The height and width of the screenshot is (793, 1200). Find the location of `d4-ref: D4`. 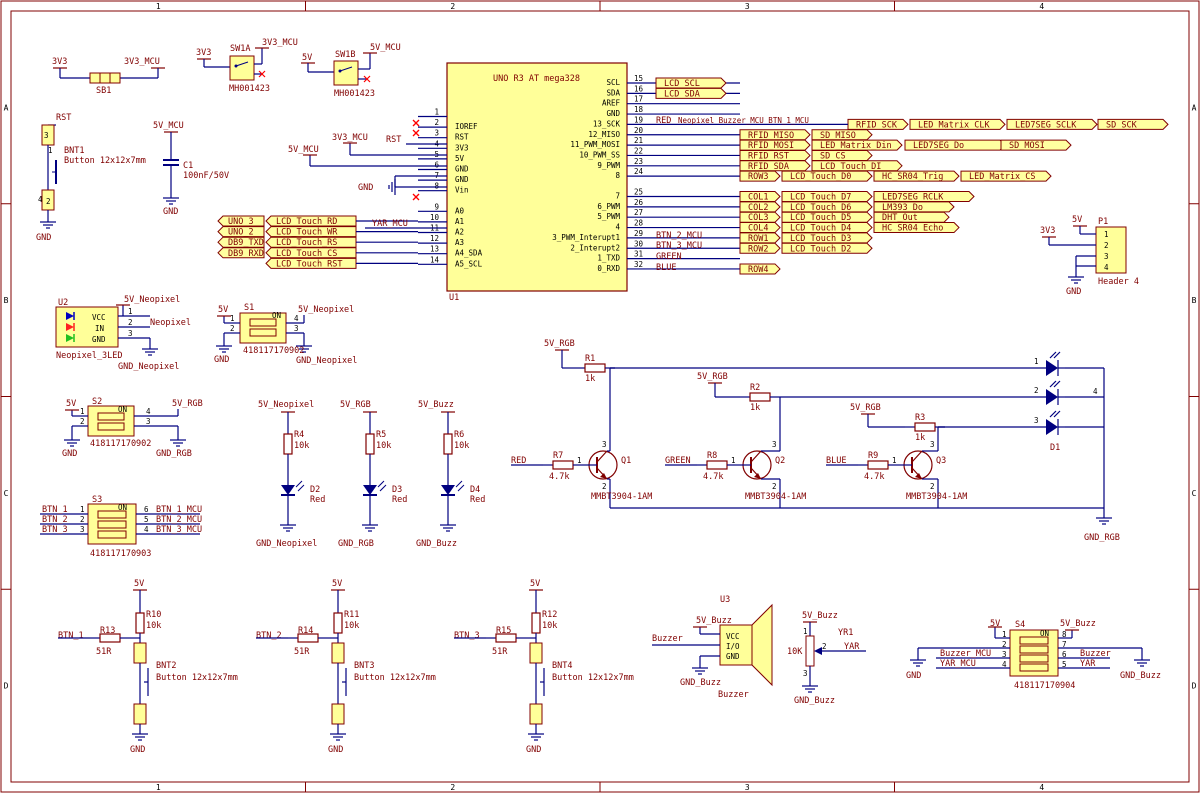

d4-ref: D4 is located at coordinates (475, 490).